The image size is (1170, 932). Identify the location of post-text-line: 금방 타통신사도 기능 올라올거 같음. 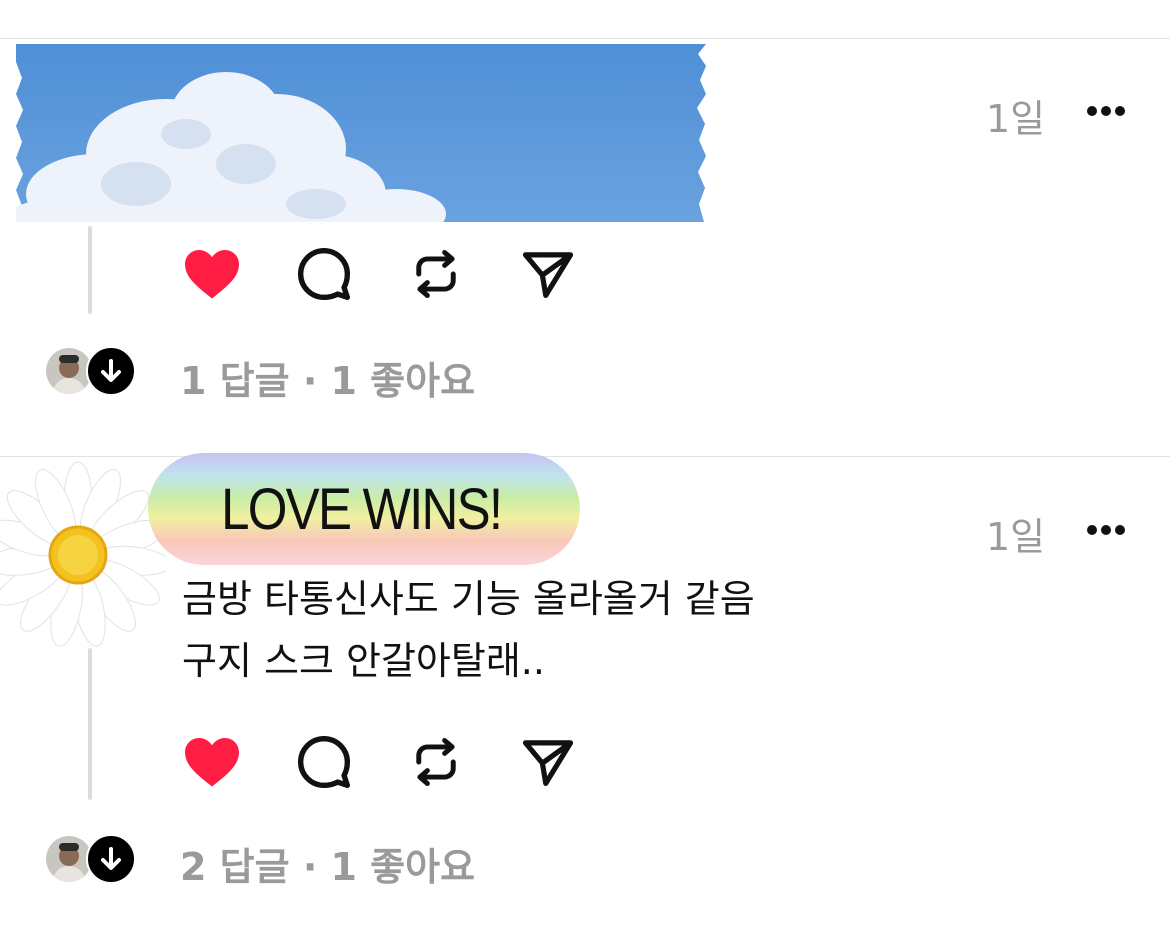
(468, 599).